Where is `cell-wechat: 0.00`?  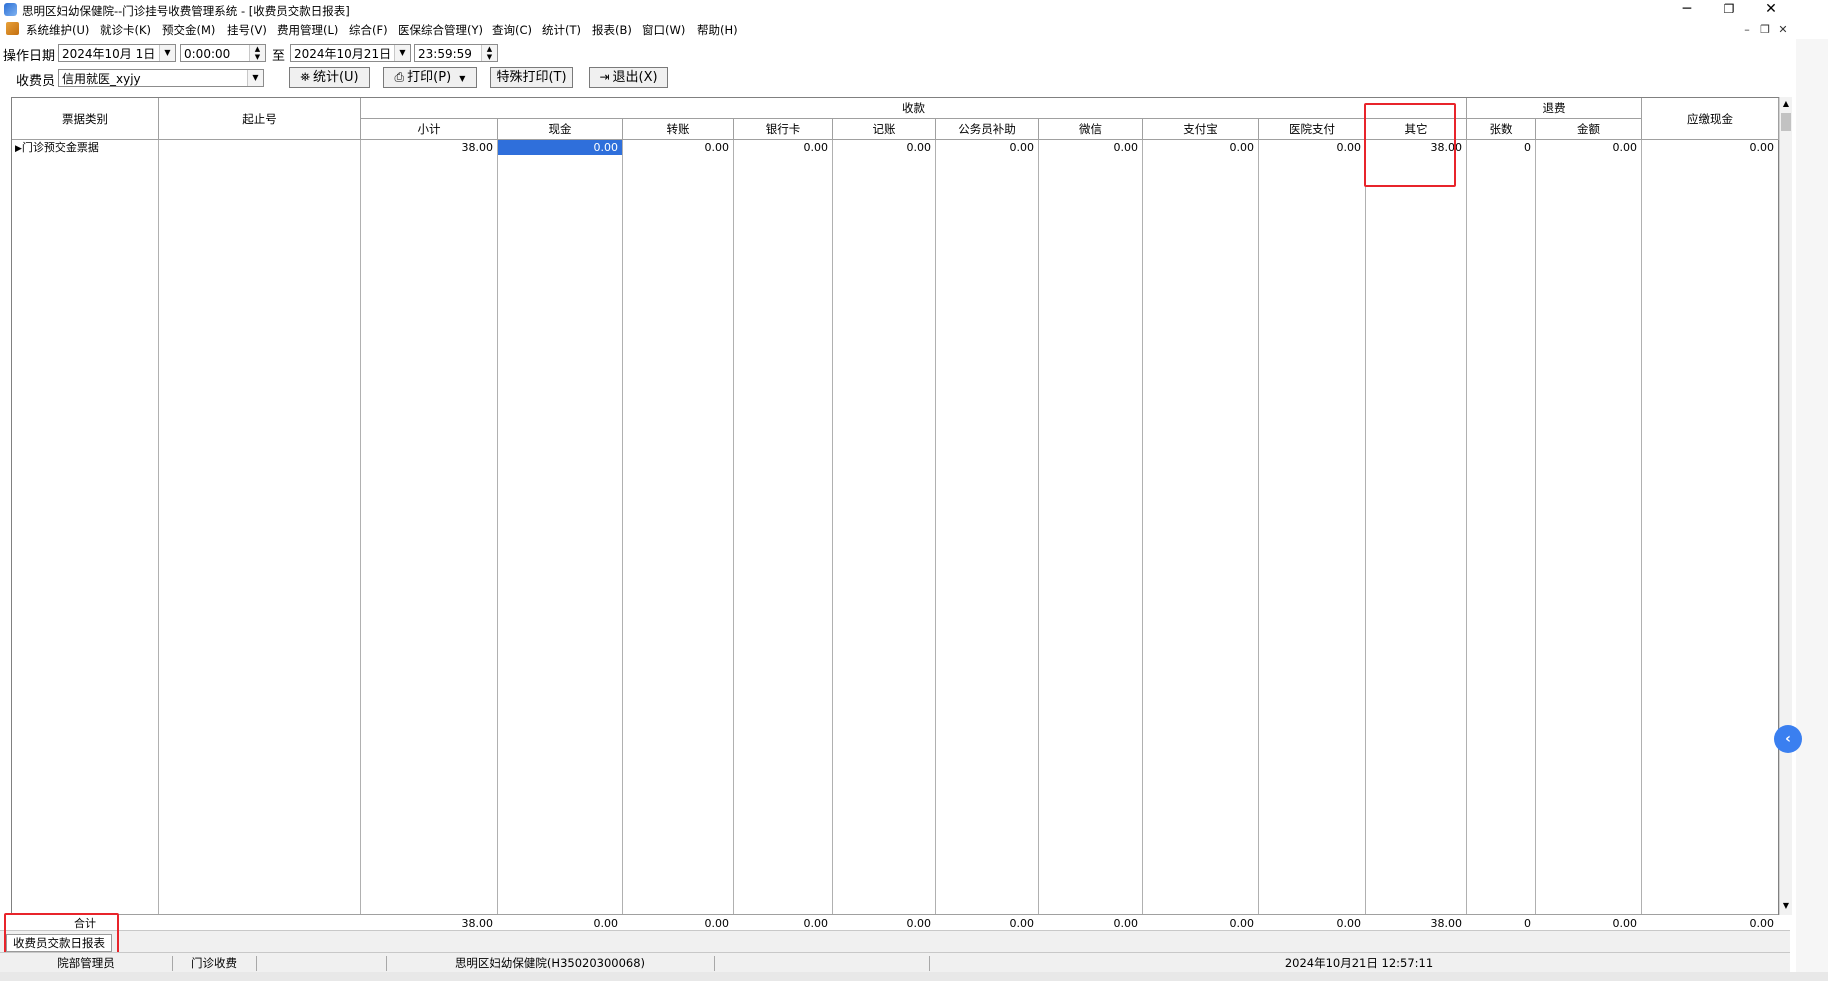
cell-wechat: 0.00 is located at coordinates (1090, 147).